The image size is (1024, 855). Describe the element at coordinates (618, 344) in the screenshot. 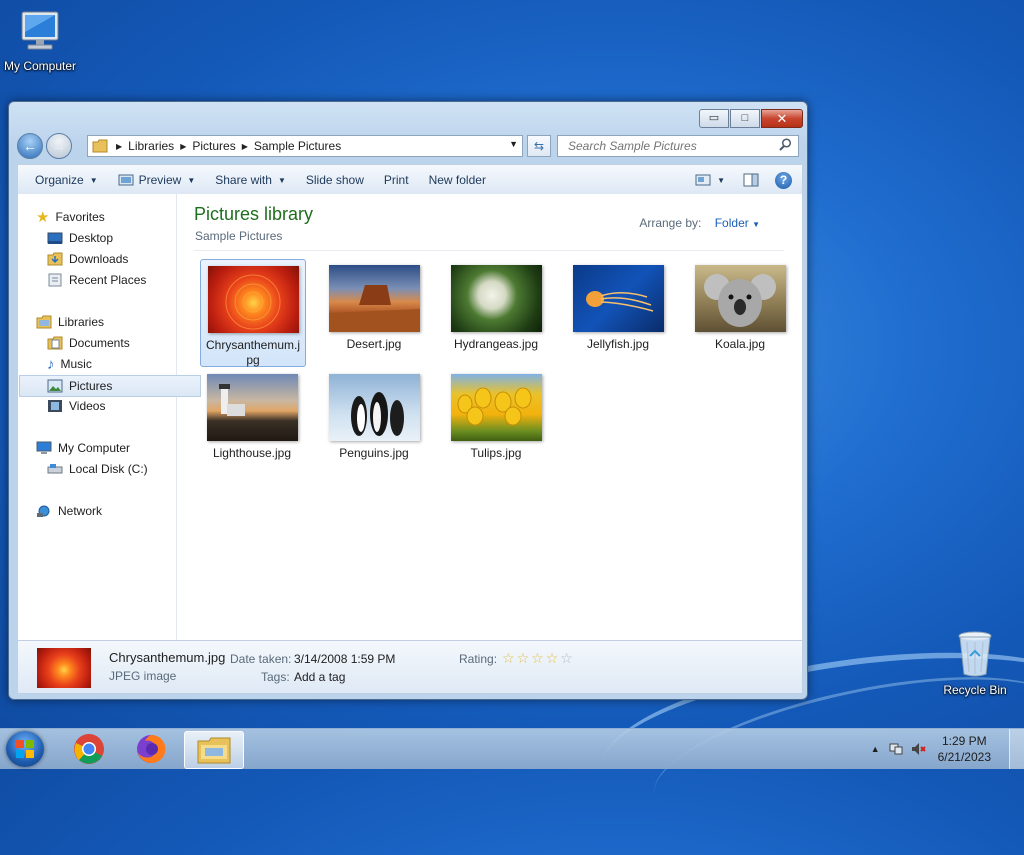

I see `file-name: Jellyfish.jpg` at that location.